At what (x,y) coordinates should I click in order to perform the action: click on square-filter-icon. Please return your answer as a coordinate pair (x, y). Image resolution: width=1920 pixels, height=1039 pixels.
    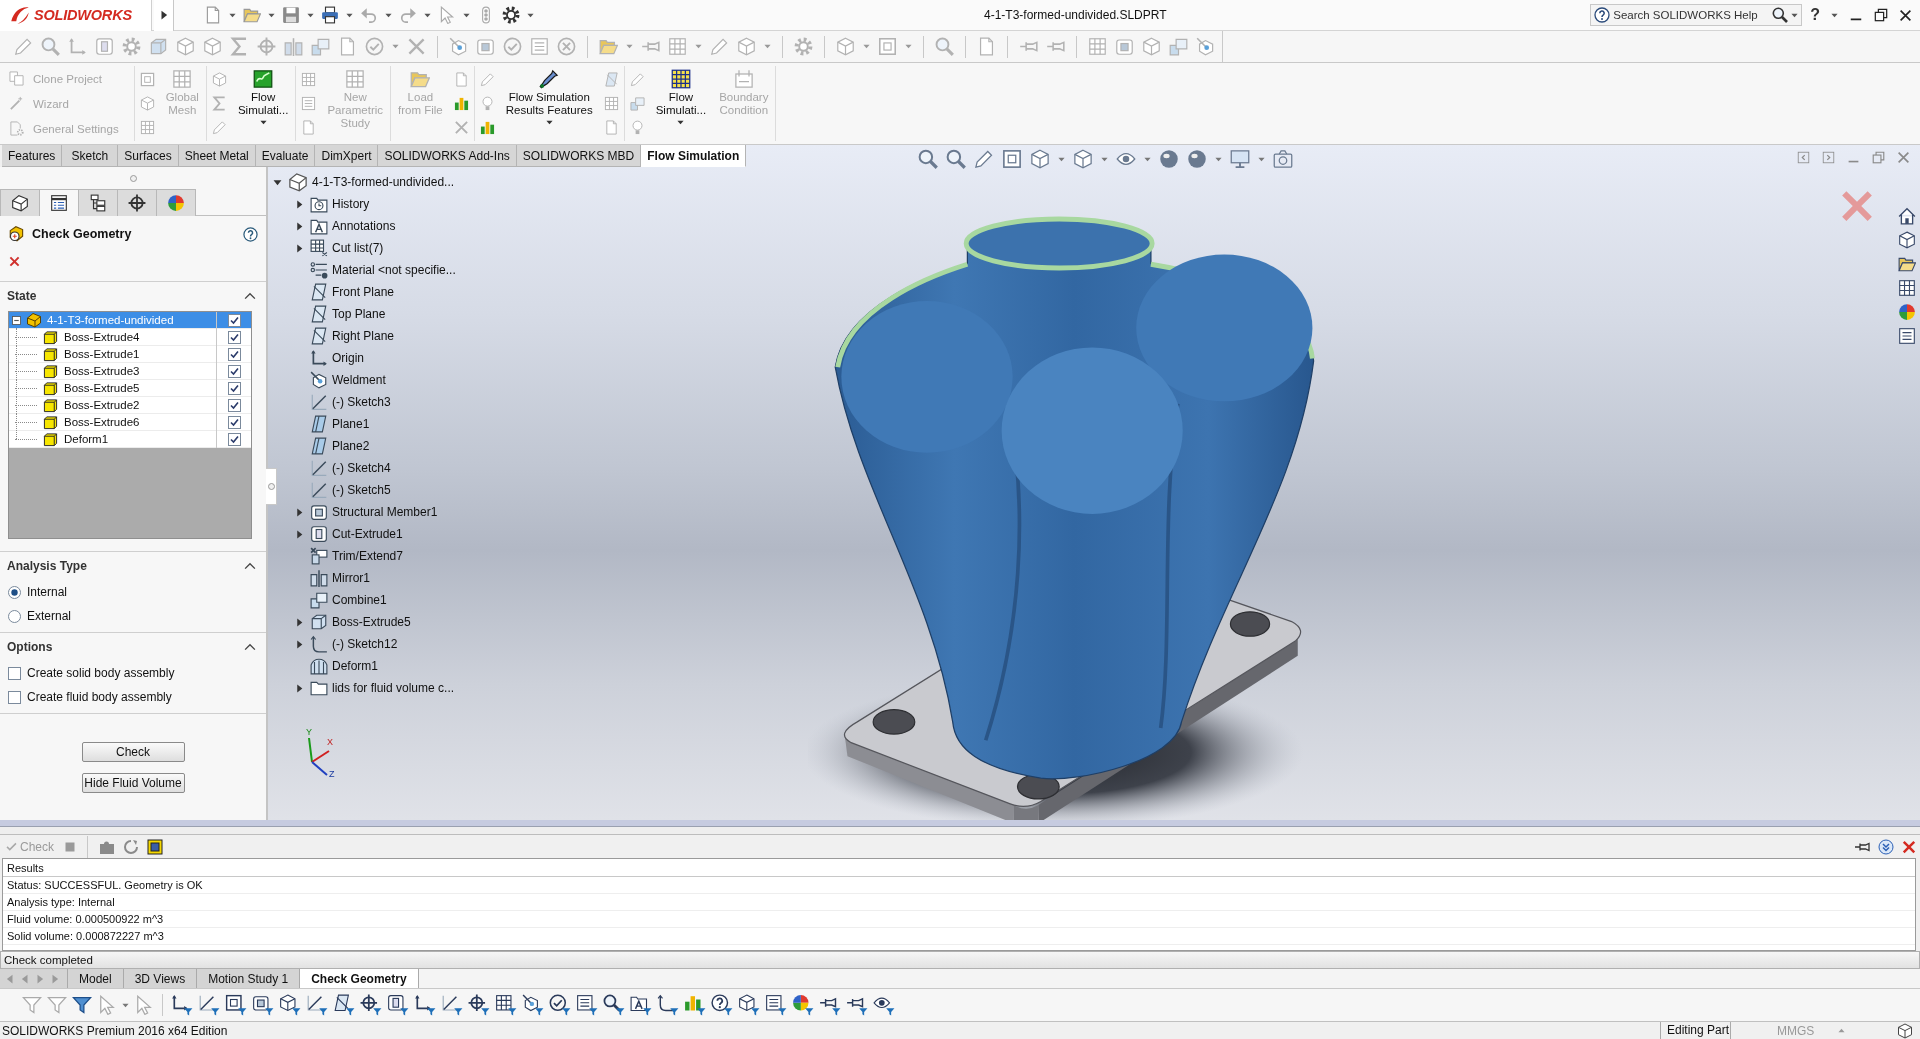
    Looking at the image, I should click on (236, 1005).